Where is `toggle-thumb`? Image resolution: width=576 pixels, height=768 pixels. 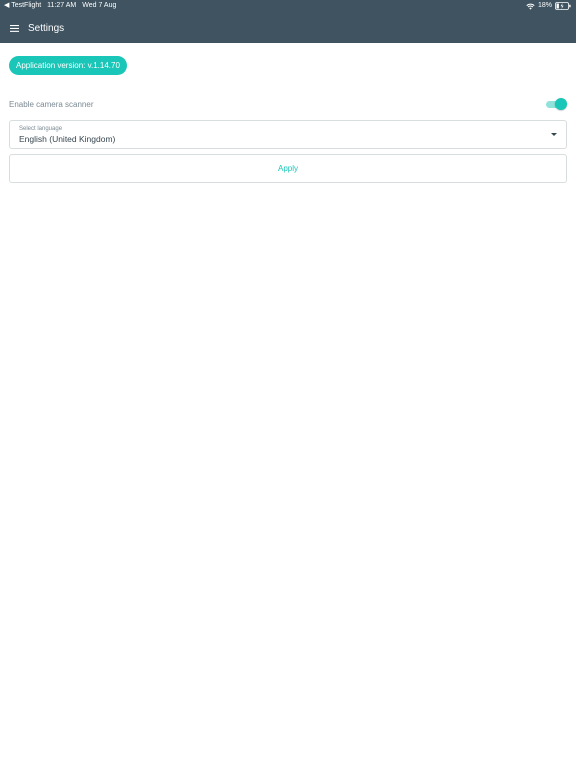
toggle-thumb is located at coordinates (561, 104).